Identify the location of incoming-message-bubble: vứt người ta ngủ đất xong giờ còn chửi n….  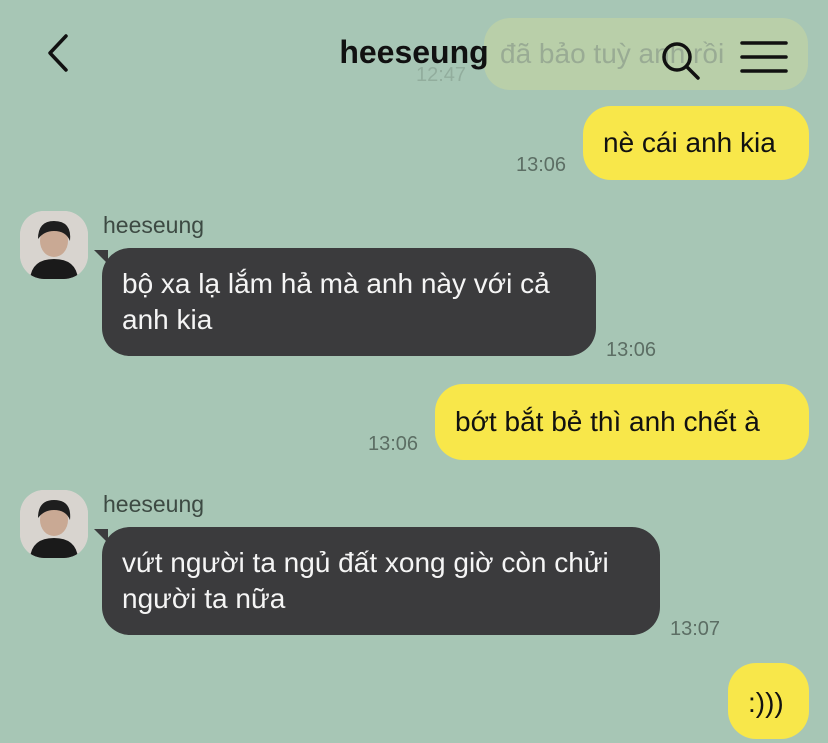
(381, 581).